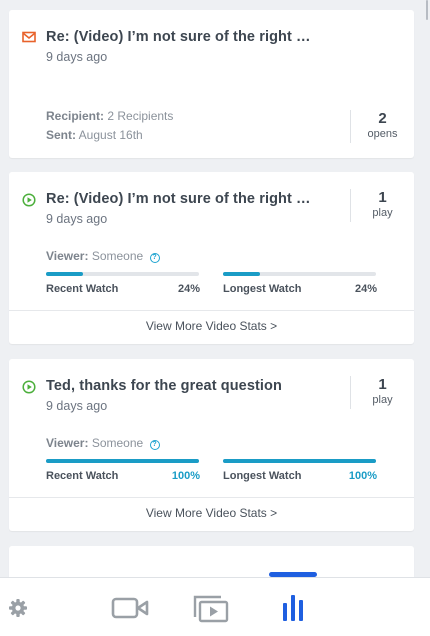 This screenshot has width=430, height=636. What do you see at coordinates (365, 289) in the screenshot?
I see `longest-watch-pct: 24%` at bounding box center [365, 289].